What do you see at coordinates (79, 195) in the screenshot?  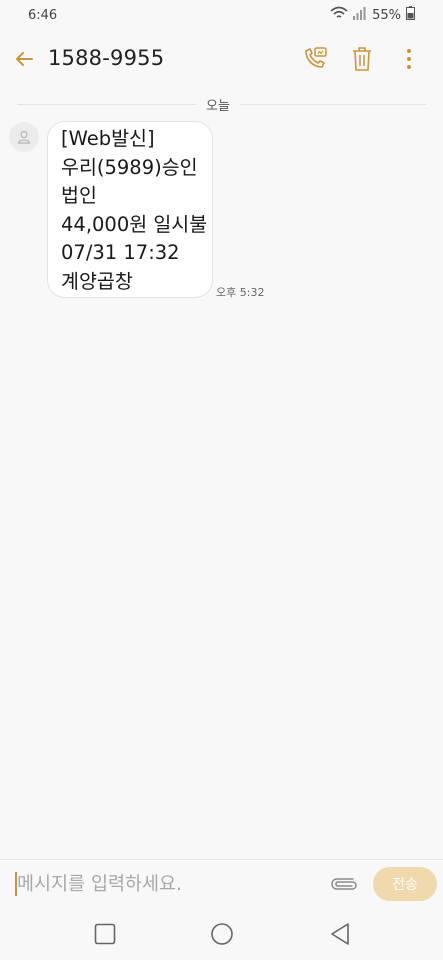 I see `message-line: 법인` at bounding box center [79, 195].